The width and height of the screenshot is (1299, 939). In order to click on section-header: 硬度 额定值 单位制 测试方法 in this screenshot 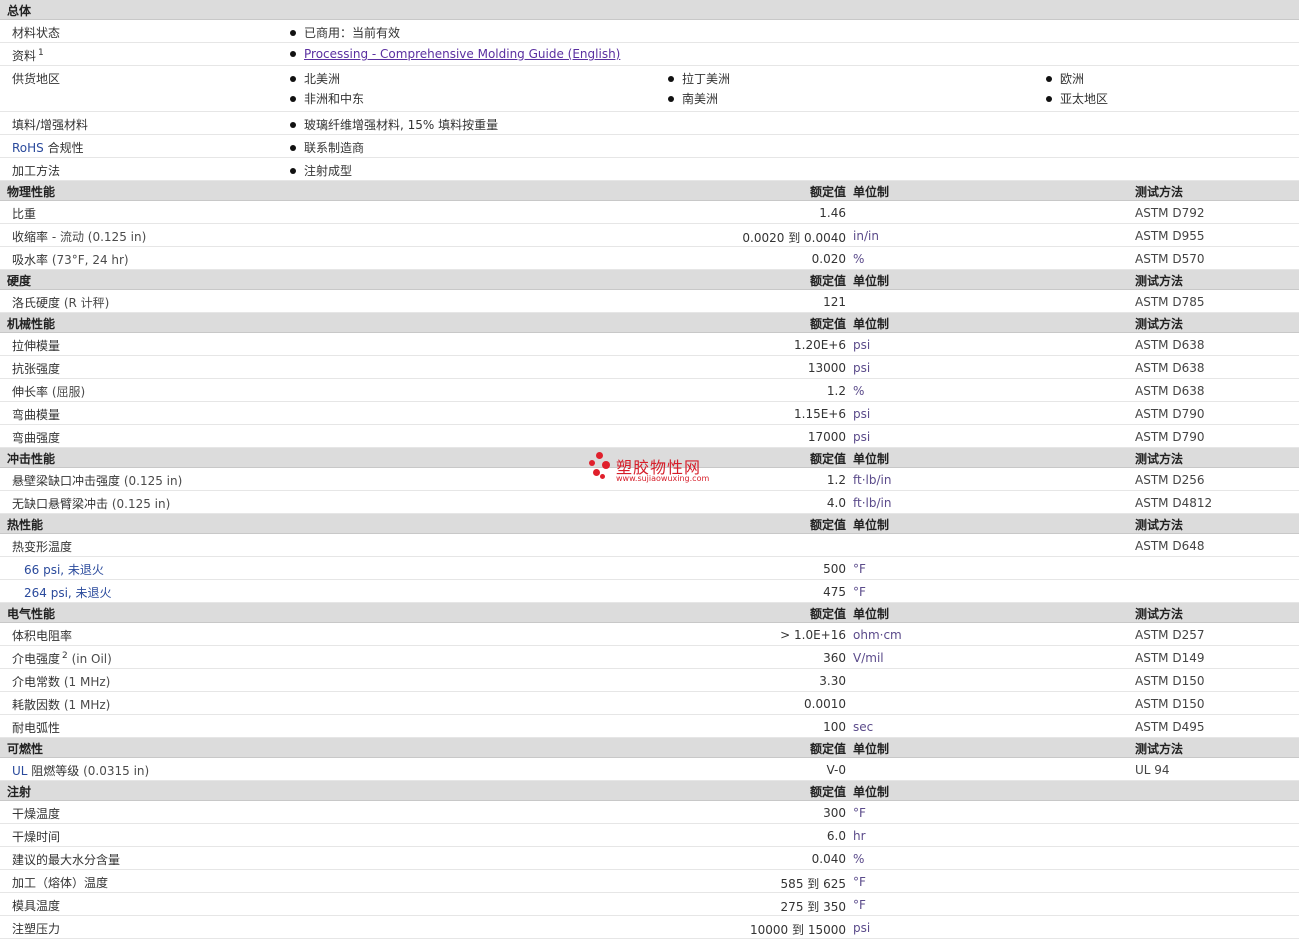, I will do `click(649, 280)`.